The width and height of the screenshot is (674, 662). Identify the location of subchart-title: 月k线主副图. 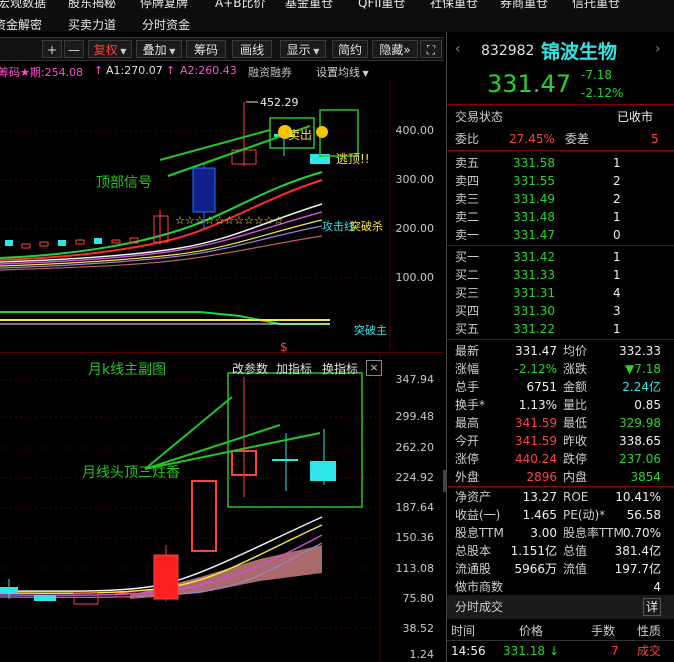
(127, 370).